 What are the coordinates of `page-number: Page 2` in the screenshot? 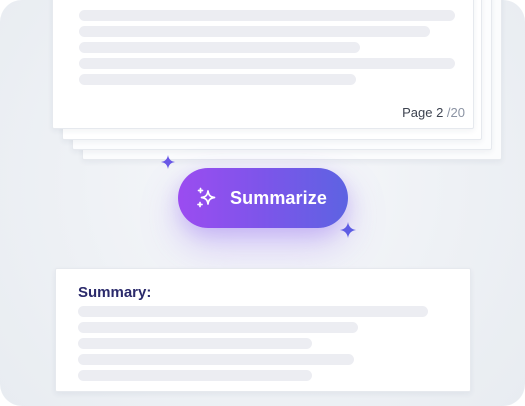 It's located at (423, 112).